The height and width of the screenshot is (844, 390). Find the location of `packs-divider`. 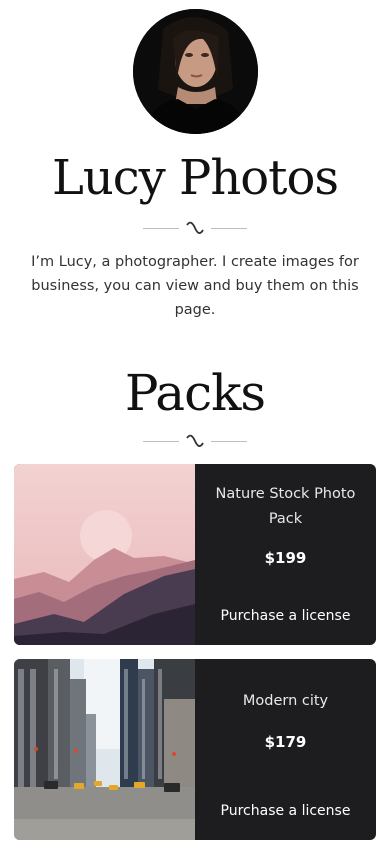

packs-divider is located at coordinates (195, 441).